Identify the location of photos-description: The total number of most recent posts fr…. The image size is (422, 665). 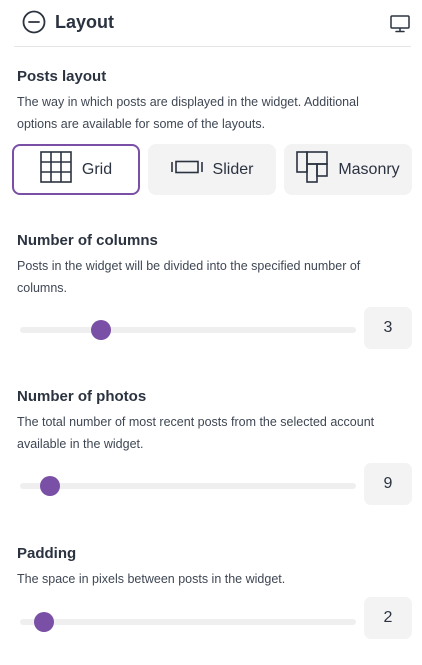
(196, 433).